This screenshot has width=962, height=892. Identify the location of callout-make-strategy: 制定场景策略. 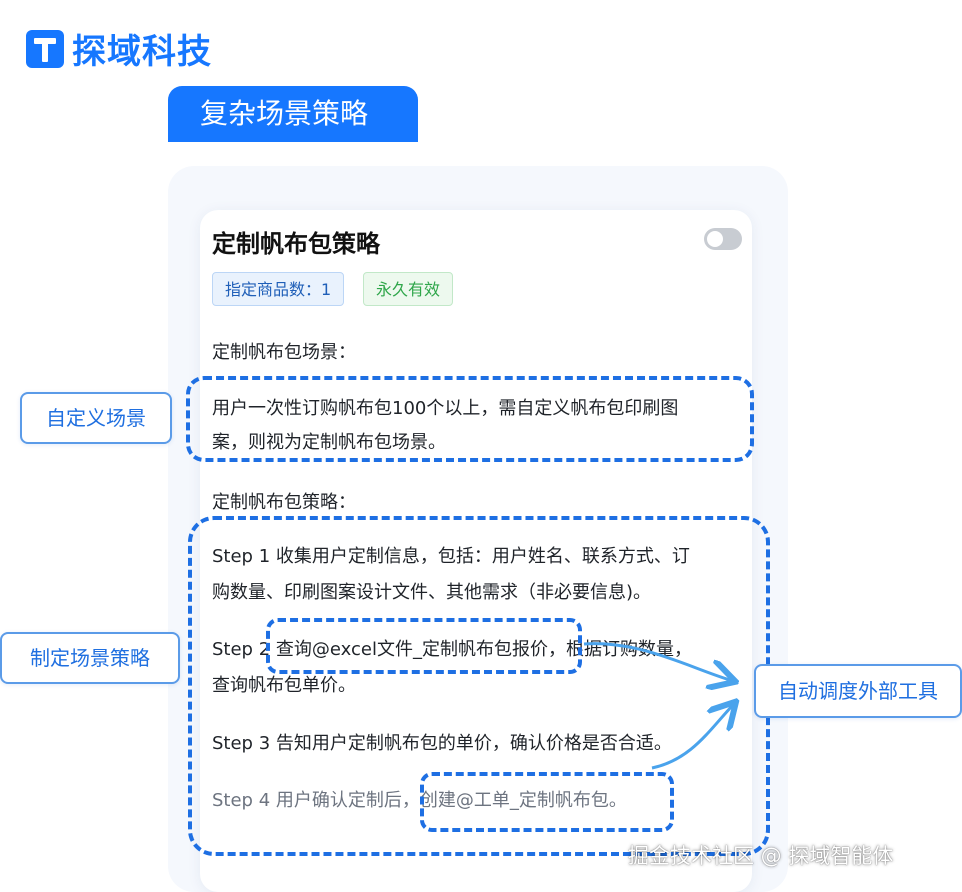
(90, 658).